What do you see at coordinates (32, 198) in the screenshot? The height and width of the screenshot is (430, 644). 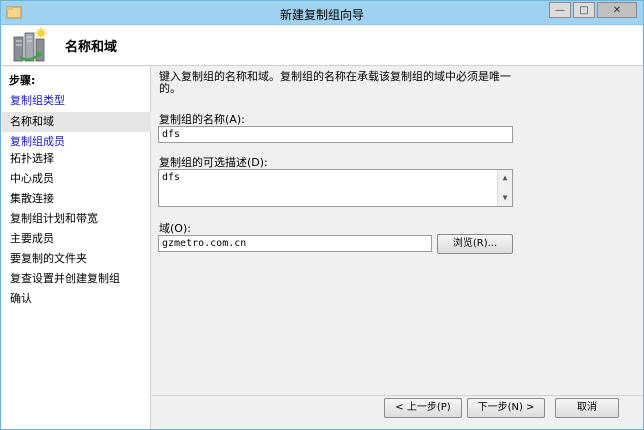 I see `step-hub-spoke-connections: 集散连接` at bounding box center [32, 198].